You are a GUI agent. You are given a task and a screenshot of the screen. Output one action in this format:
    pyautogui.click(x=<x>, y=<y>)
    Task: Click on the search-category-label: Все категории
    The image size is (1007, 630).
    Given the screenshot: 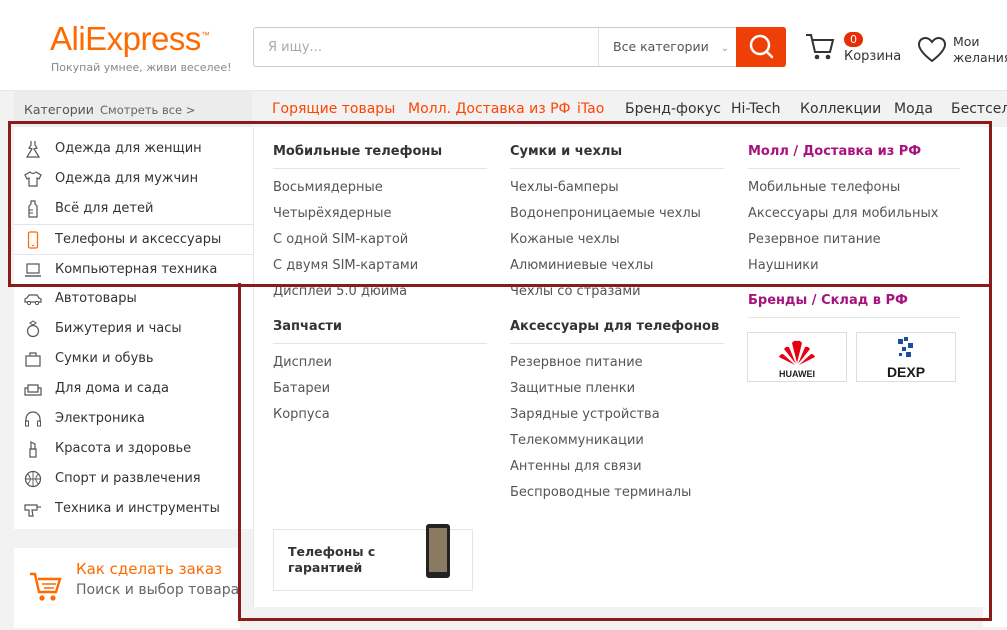 What is the action you would take?
    pyautogui.click(x=661, y=46)
    